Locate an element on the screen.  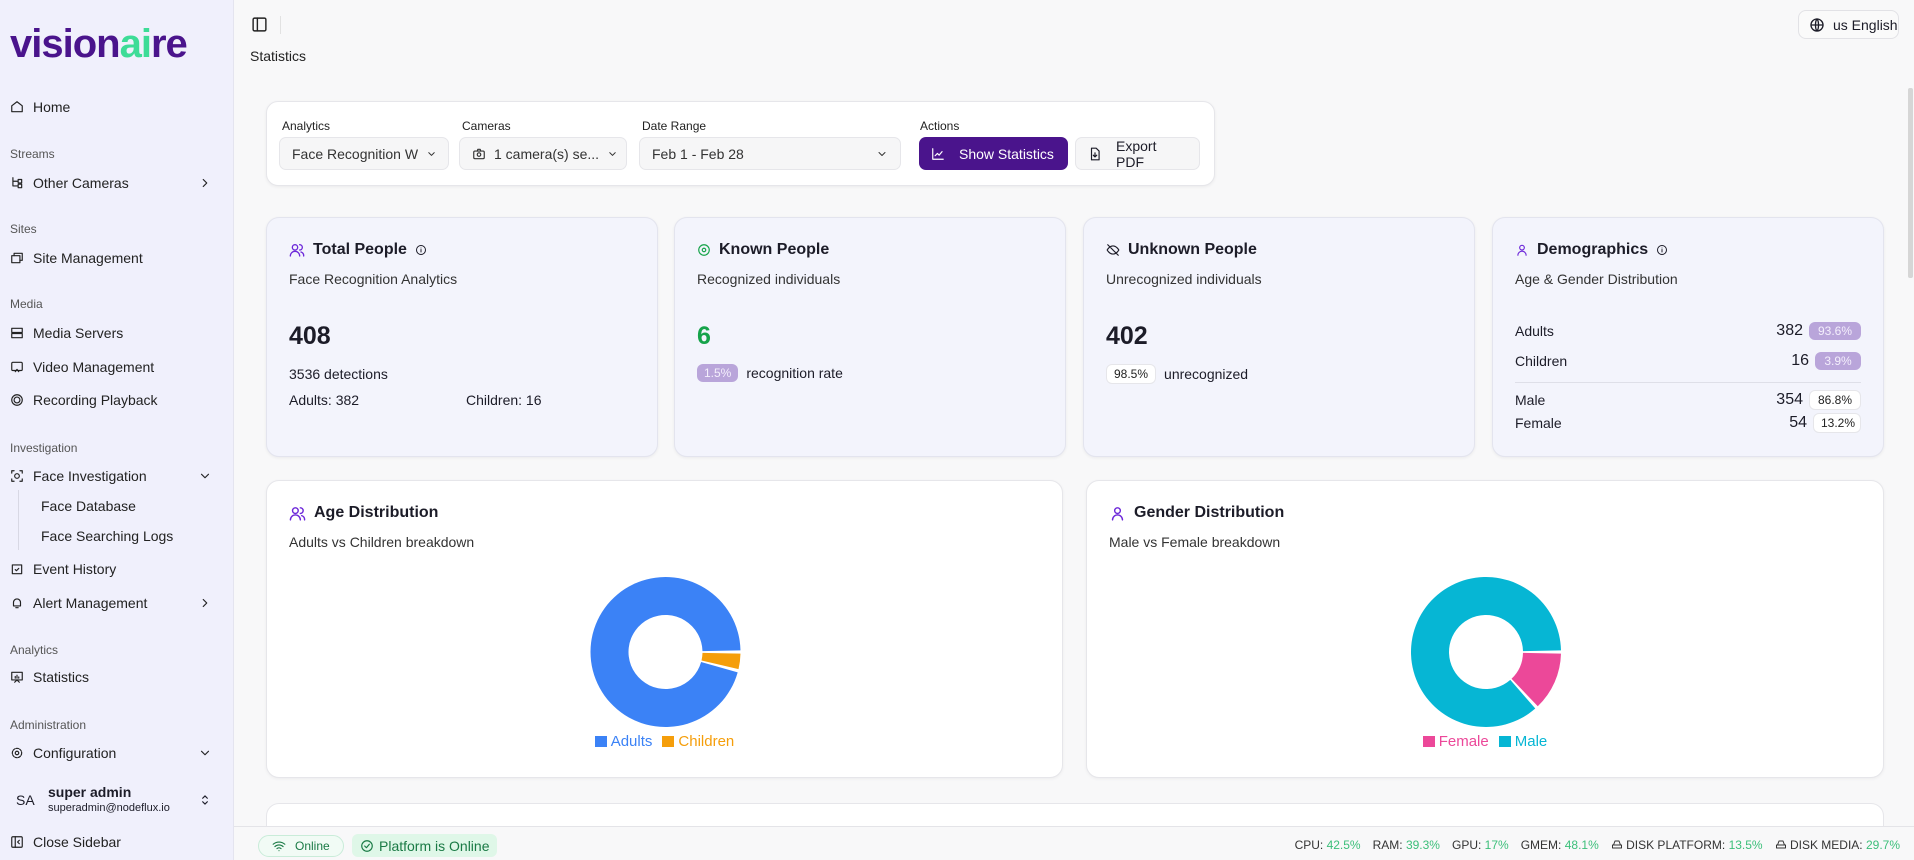
face-scan-icon is located at coordinates (17, 476).